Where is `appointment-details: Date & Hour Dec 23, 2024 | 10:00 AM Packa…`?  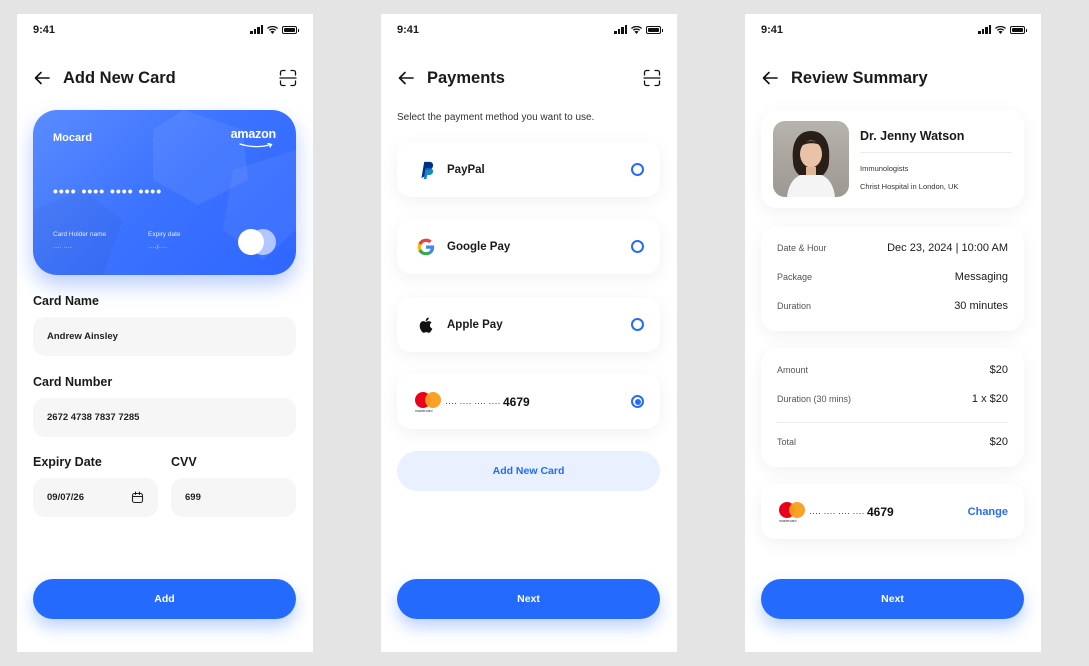
appointment-details: Date & Hour Dec 23, 2024 | 10:00 AM Packa… is located at coordinates (892, 279).